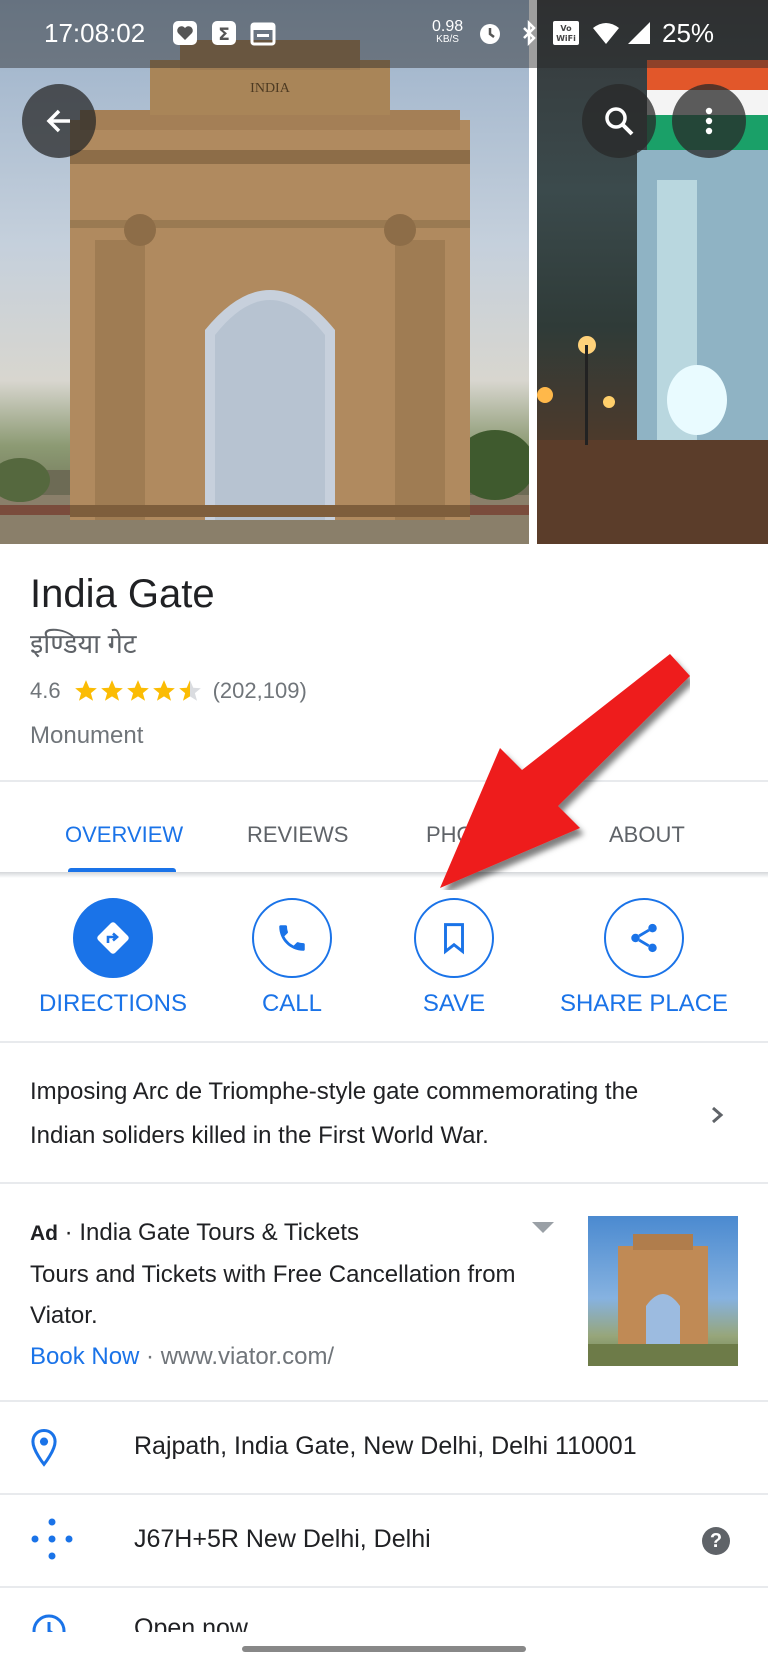 This screenshot has width=768, height=1664. What do you see at coordinates (87, 735) in the screenshot?
I see `place-category: Monument` at bounding box center [87, 735].